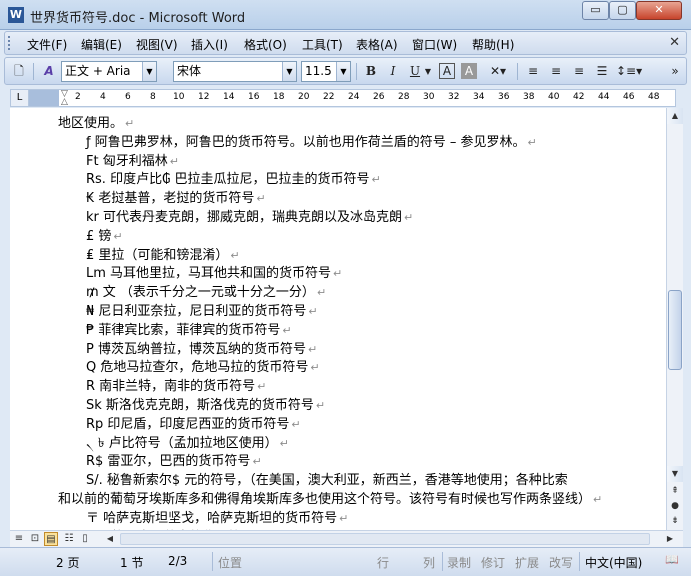 The width and height of the screenshot is (691, 576). Describe the element at coordinates (415, 71) in the screenshot. I see `underline-button: U` at that location.